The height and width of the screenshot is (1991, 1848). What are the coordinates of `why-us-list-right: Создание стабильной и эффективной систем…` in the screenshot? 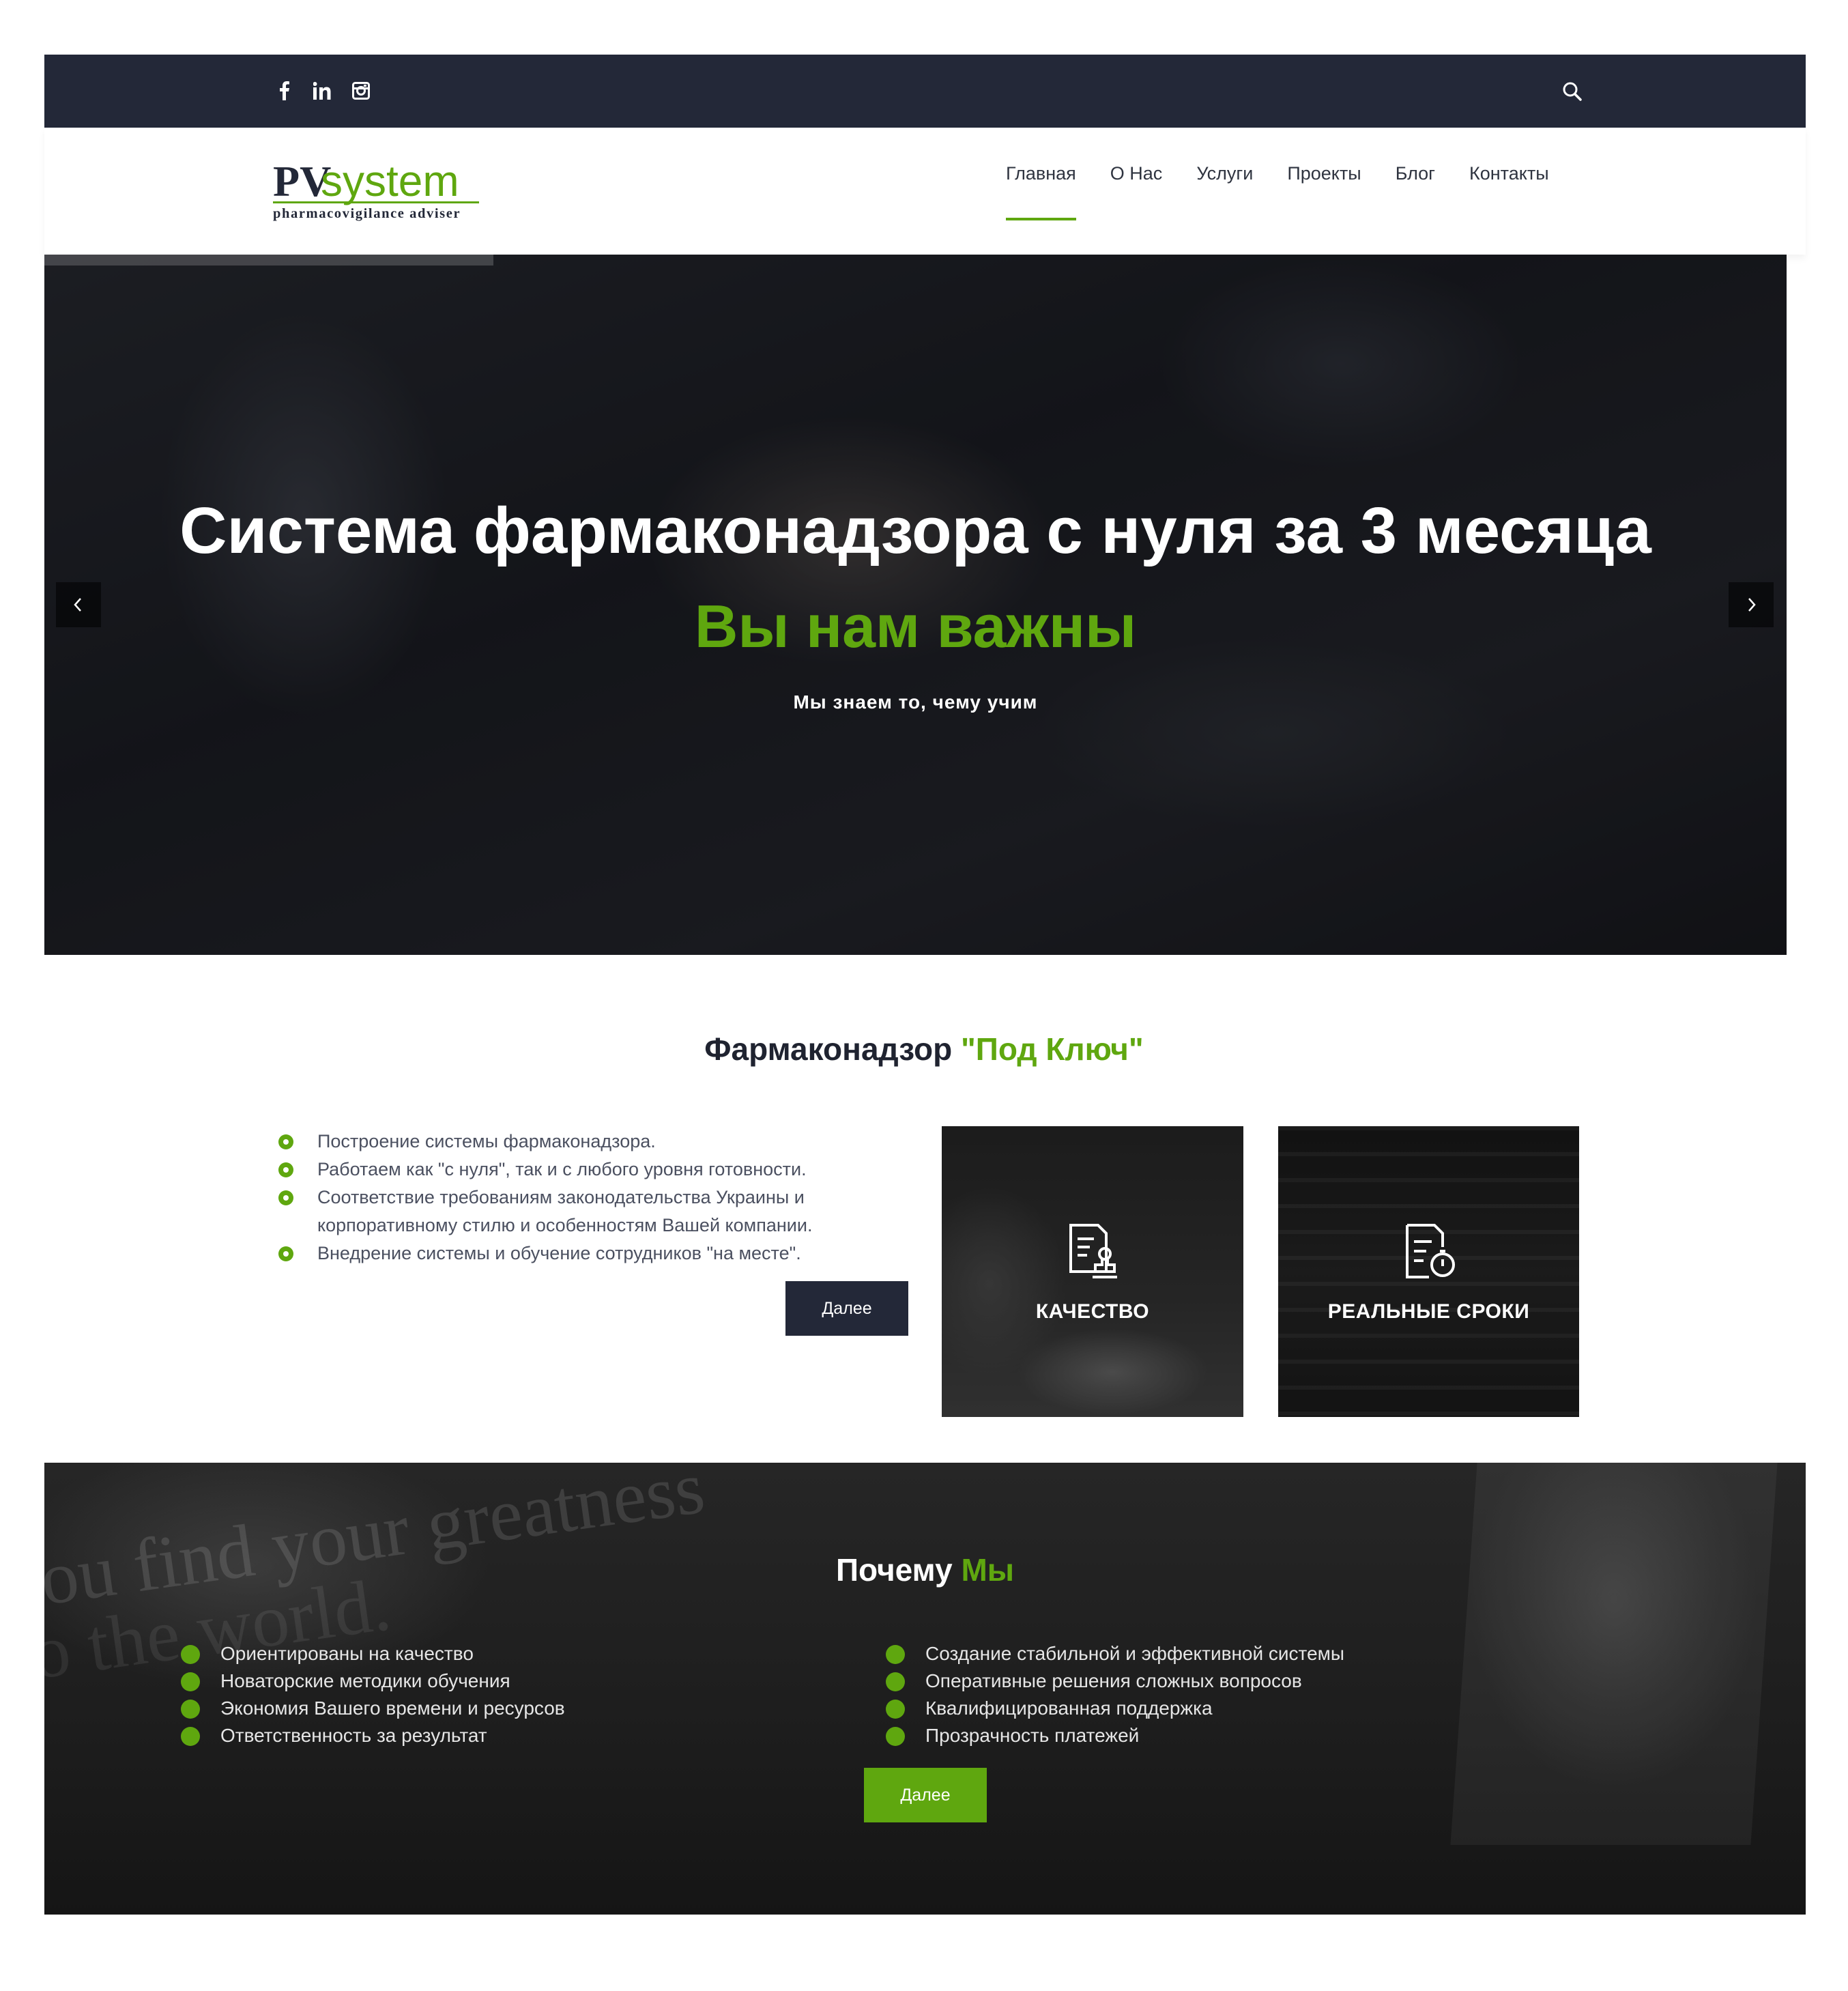 It's located at (1115, 1694).